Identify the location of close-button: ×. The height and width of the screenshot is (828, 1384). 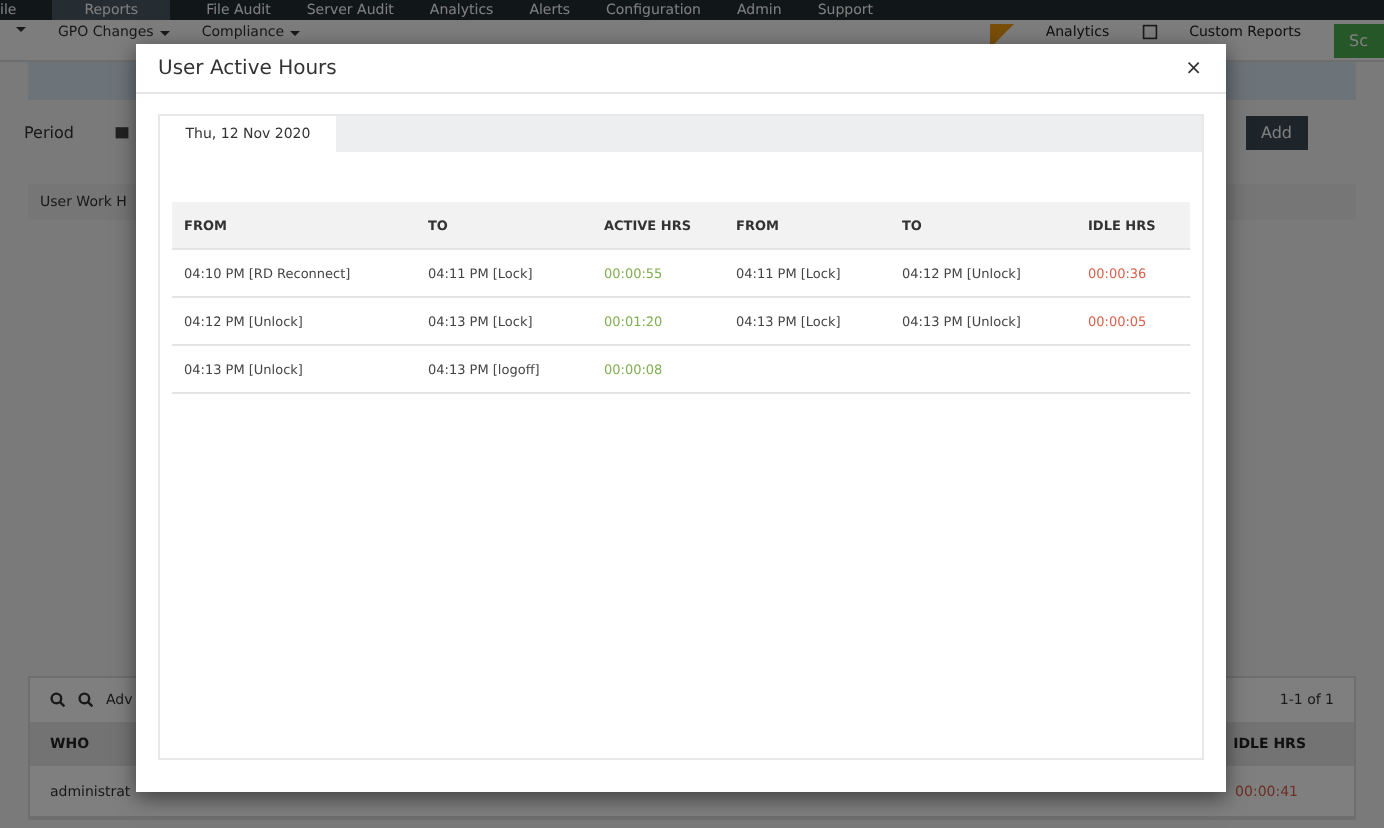
(1193, 68).